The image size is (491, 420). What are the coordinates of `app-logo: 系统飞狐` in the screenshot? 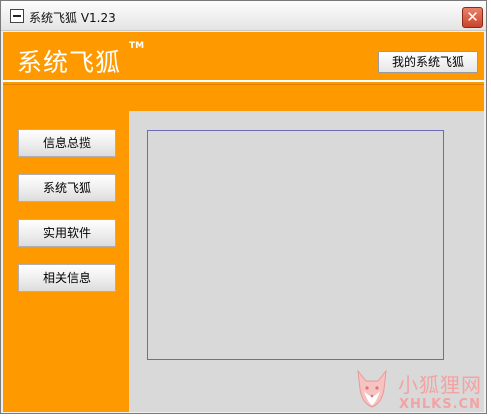 It's located at (69, 62).